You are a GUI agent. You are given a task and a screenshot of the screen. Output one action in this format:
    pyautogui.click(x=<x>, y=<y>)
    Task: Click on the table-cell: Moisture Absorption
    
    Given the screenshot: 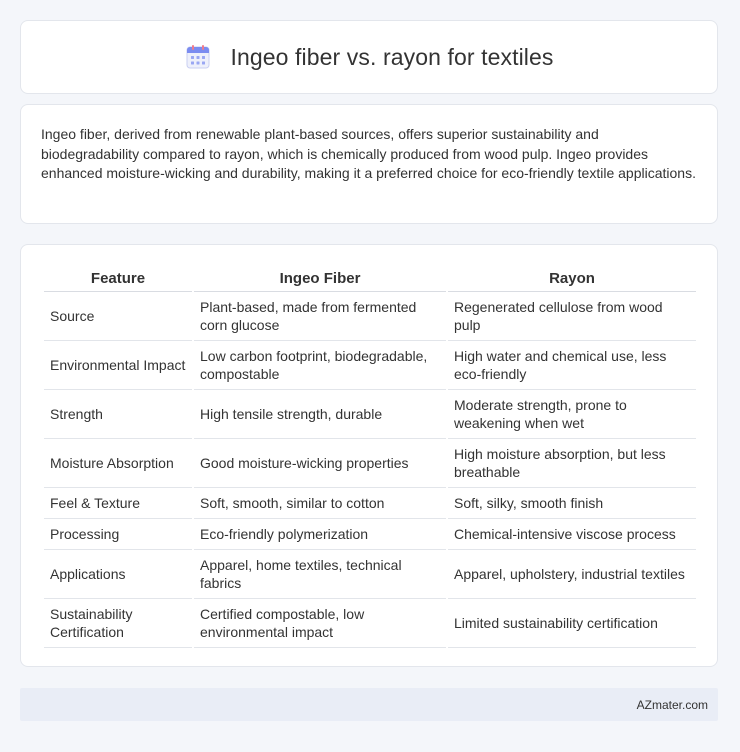 What is the action you would take?
    pyautogui.click(x=118, y=463)
    